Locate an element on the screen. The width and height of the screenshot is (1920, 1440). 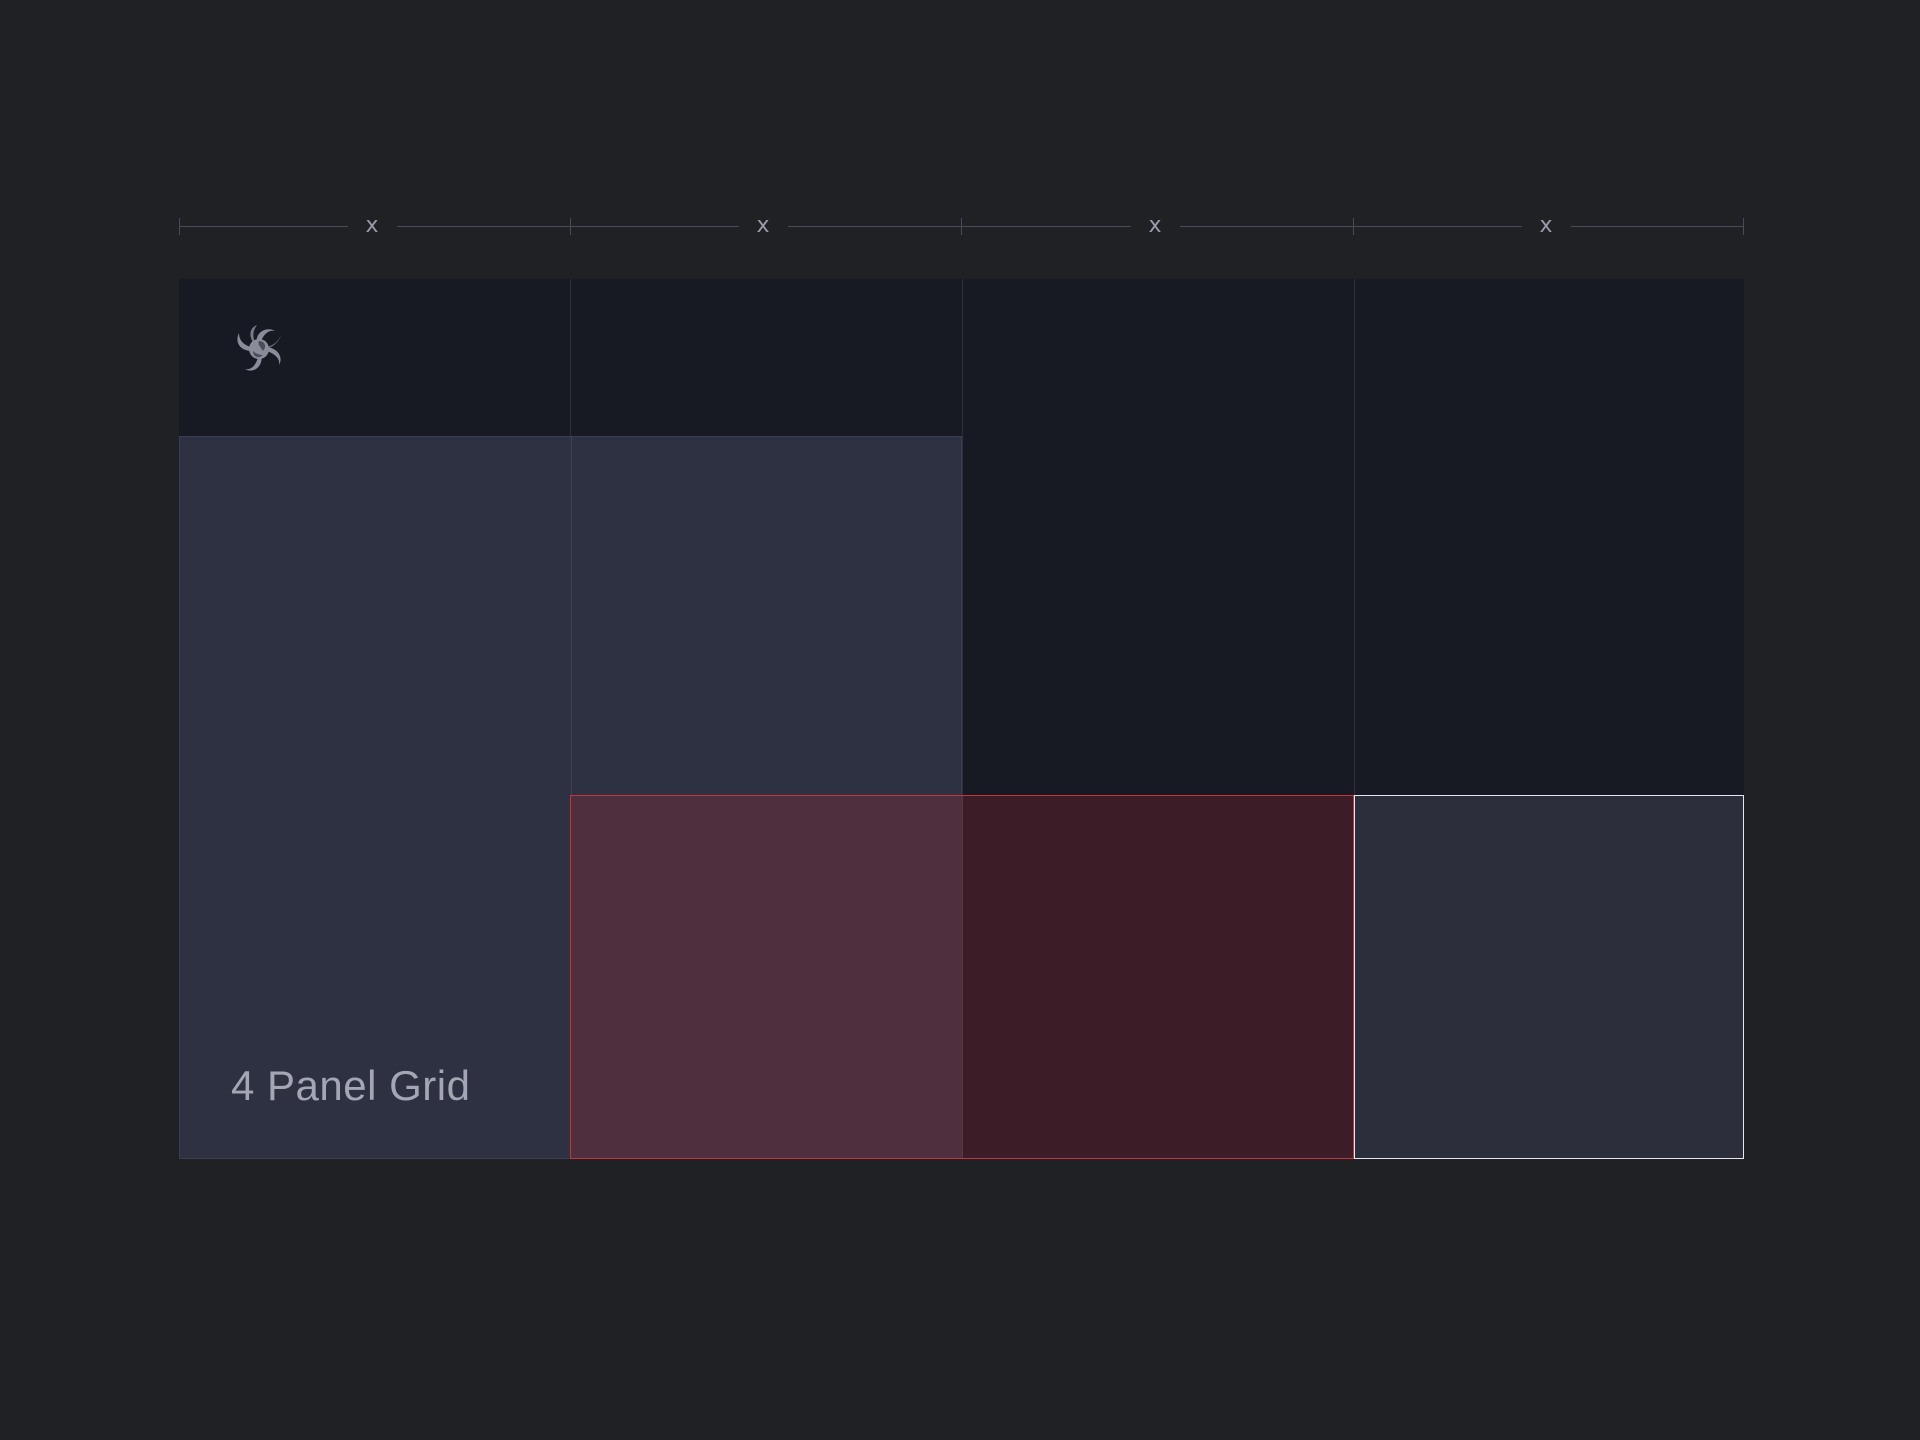
measure-label-4: x is located at coordinates (1546, 225).